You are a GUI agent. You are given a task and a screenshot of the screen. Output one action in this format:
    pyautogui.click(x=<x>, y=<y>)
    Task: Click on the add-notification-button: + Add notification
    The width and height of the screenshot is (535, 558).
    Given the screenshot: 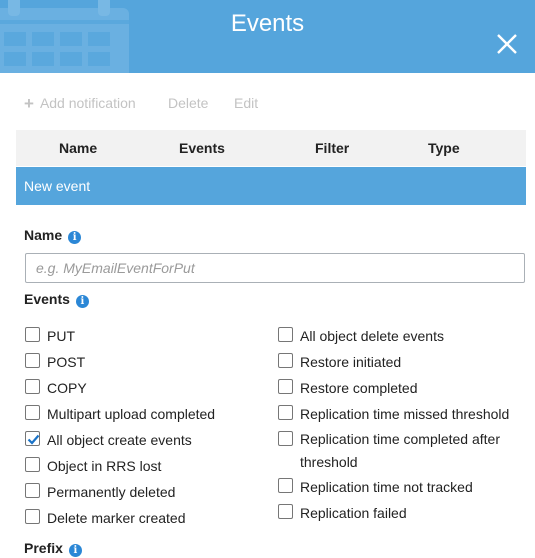 What is the action you would take?
    pyautogui.click(x=80, y=103)
    